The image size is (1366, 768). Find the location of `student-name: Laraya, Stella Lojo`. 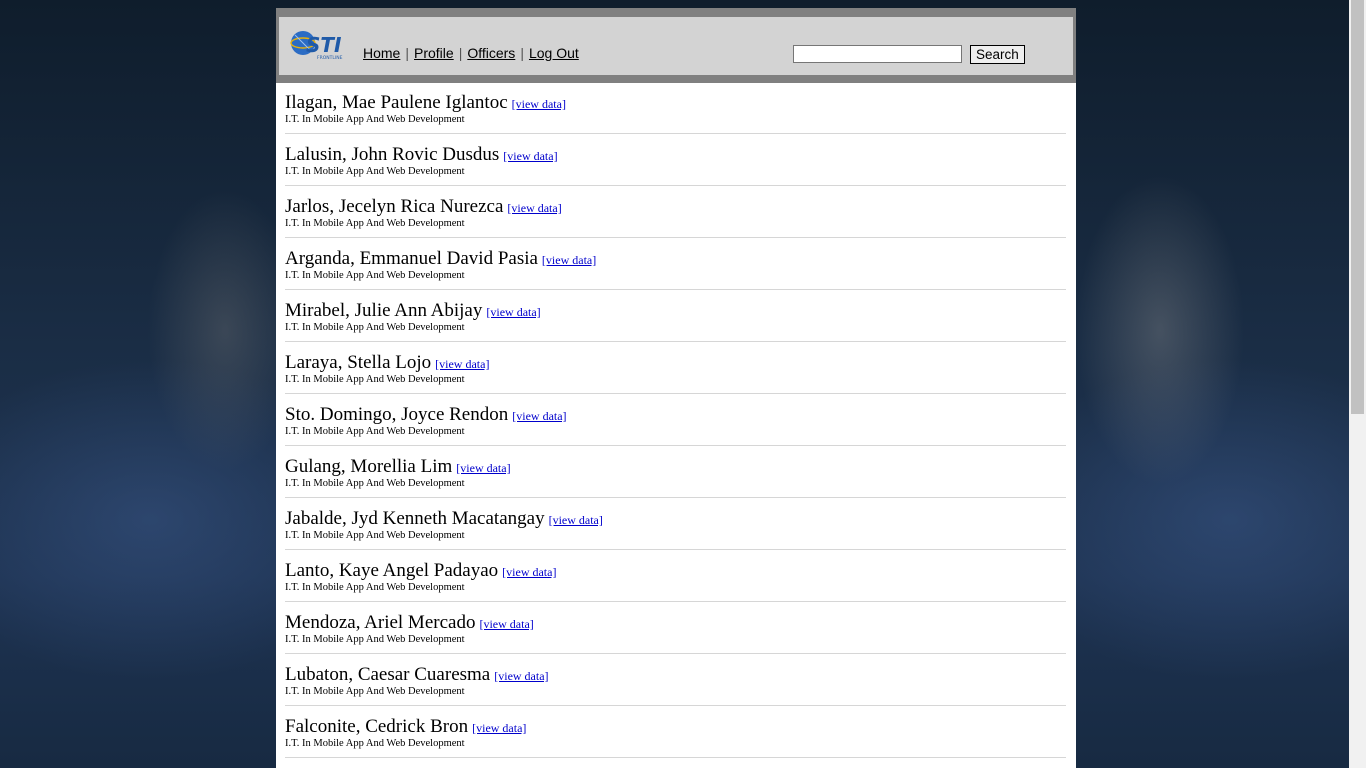

student-name: Laraya, Stella Lojo is located at coordinates (358, 362).